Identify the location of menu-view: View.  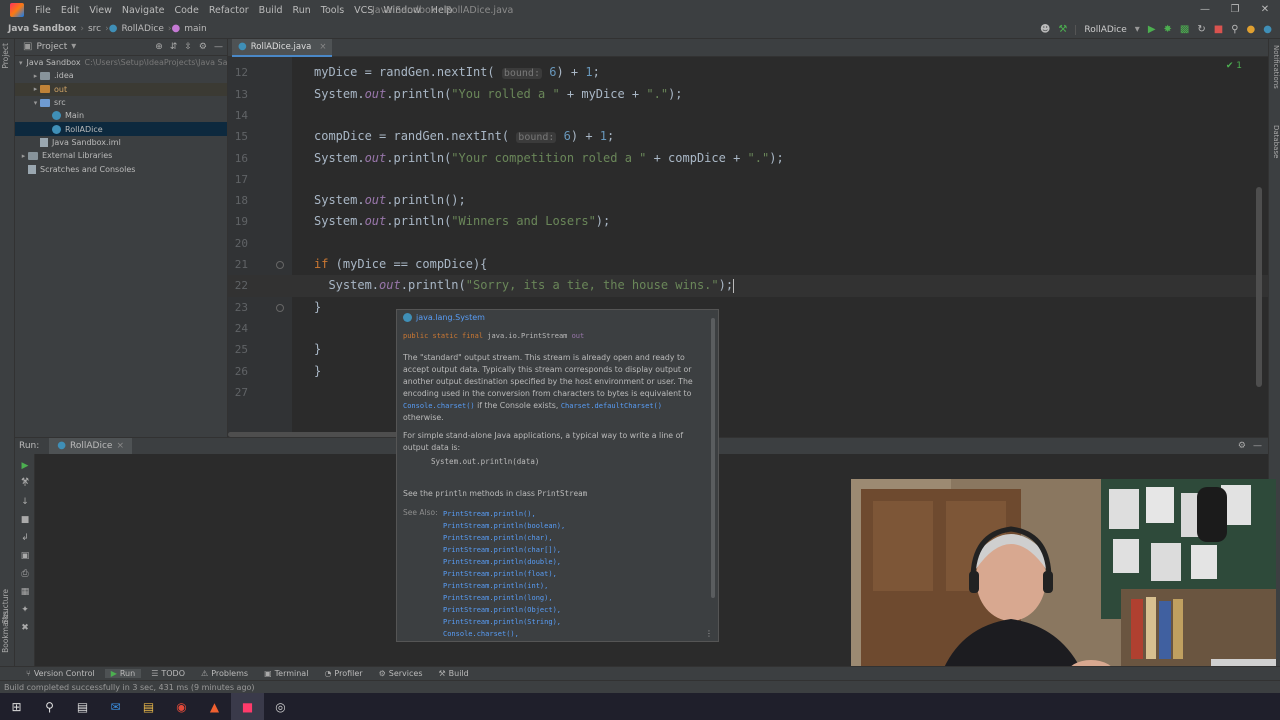
(100, 10).